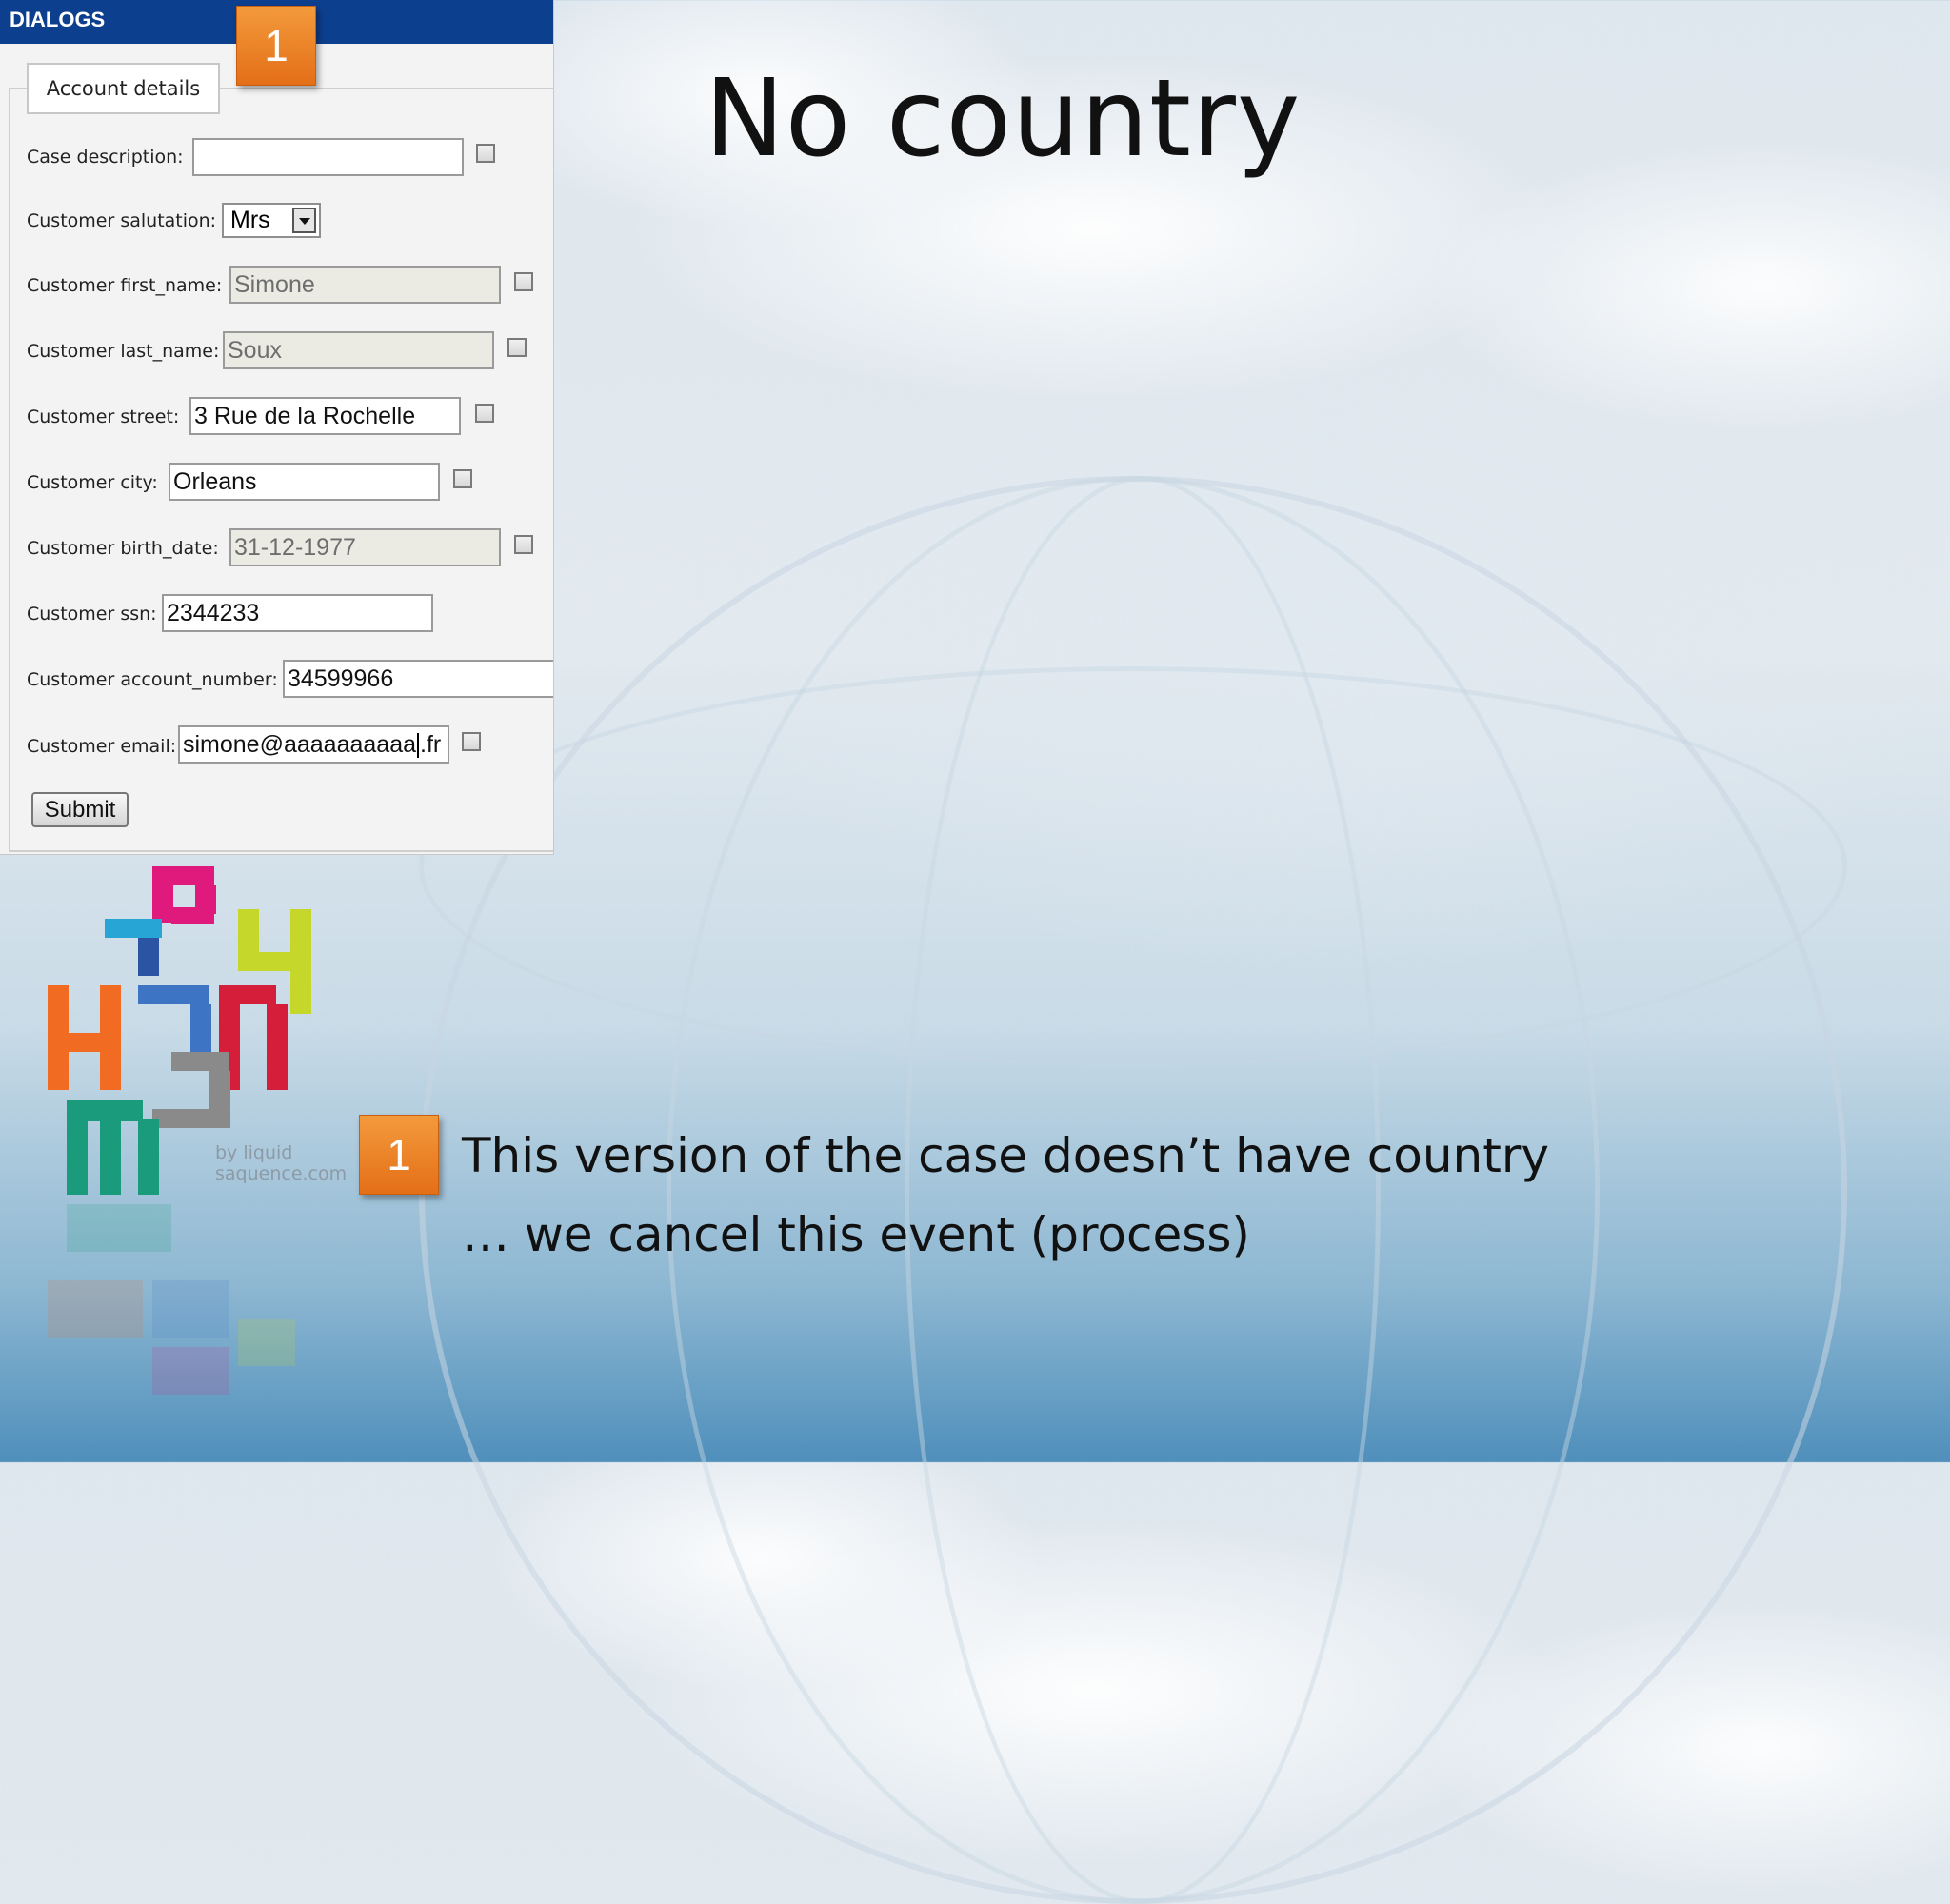  Describe the element at coordinates (105, 157) in the screenshot. I see `case-description-label: Case description:` at that location.